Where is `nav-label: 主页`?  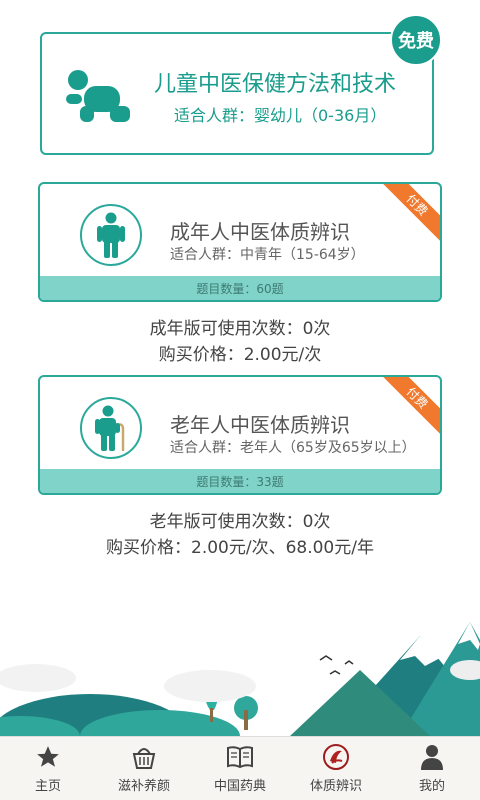 nav-label: 主页 is located at coordinates (47, 786).